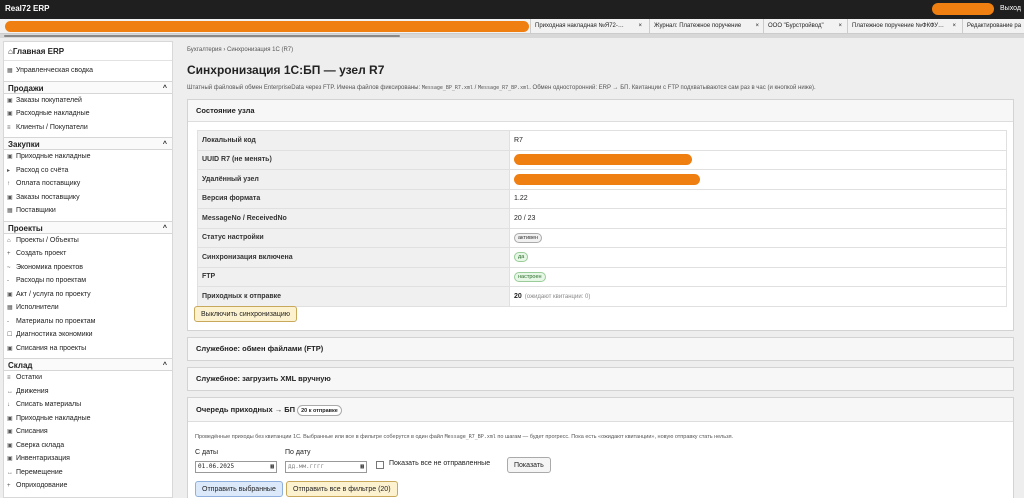 The height and width of the screenshot is (498, 1024). I want to click on status-note: (ожидают квитанции: 0), so click(557, 296).